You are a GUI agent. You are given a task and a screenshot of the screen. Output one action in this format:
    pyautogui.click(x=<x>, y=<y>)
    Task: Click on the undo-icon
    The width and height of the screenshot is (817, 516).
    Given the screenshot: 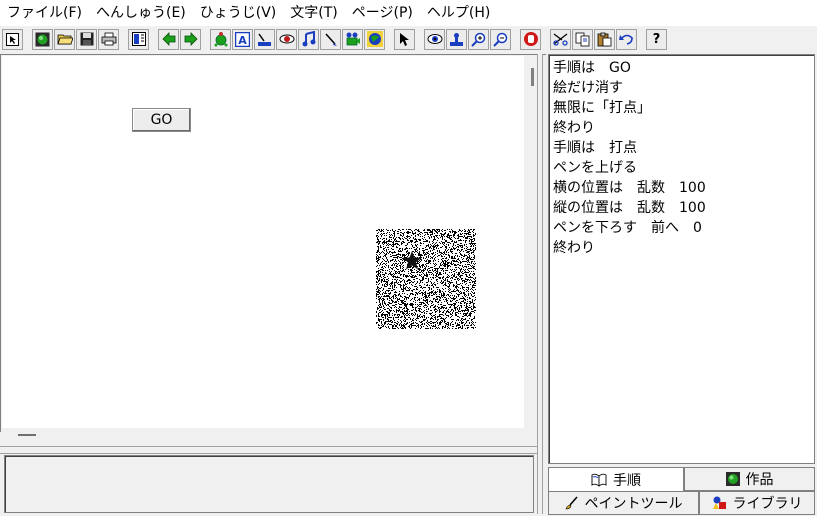 What is the action you would take?
    pyautogui.click(x=626, y=39)
    